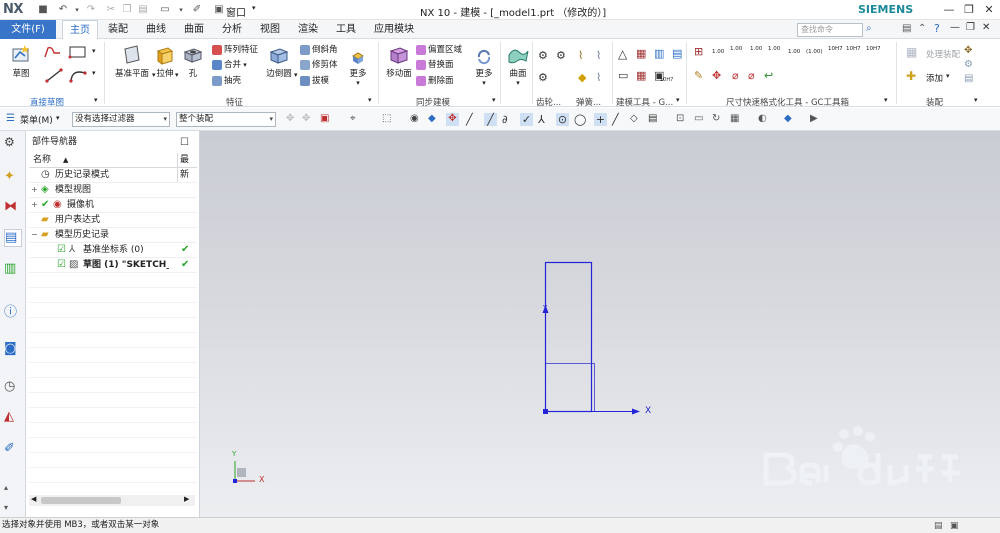 Image resolution: width=1000 pixels, height=533 pixels. What do you see at coordinates (677, 53) in the screenshot?
I see `tool-4-icon: ▤` at bounding box center [677, 53].